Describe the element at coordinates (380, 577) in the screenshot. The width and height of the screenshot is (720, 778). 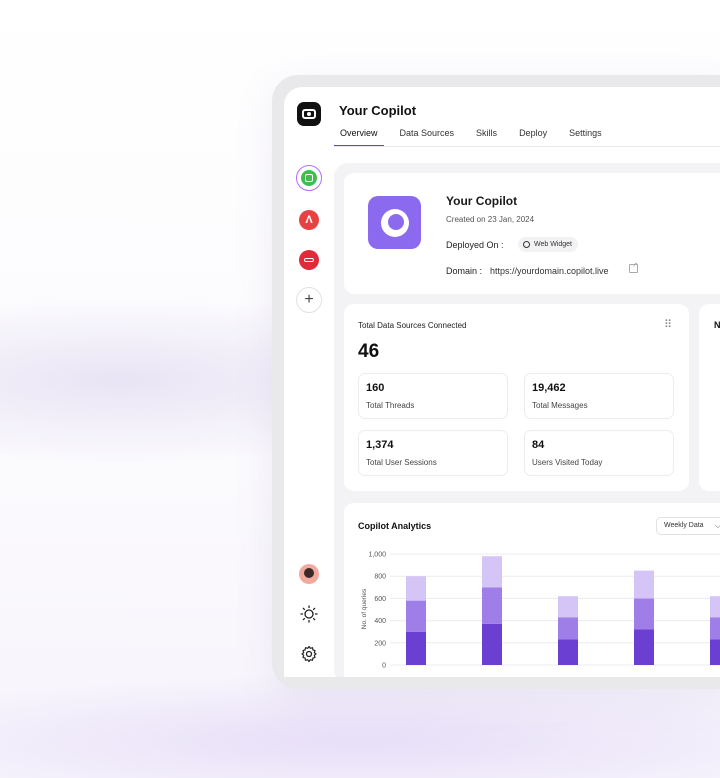
I see `y-tick-label: 800` at that location.